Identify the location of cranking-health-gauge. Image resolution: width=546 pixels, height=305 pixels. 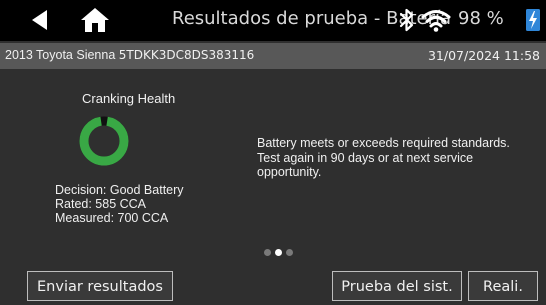
(104, 141).